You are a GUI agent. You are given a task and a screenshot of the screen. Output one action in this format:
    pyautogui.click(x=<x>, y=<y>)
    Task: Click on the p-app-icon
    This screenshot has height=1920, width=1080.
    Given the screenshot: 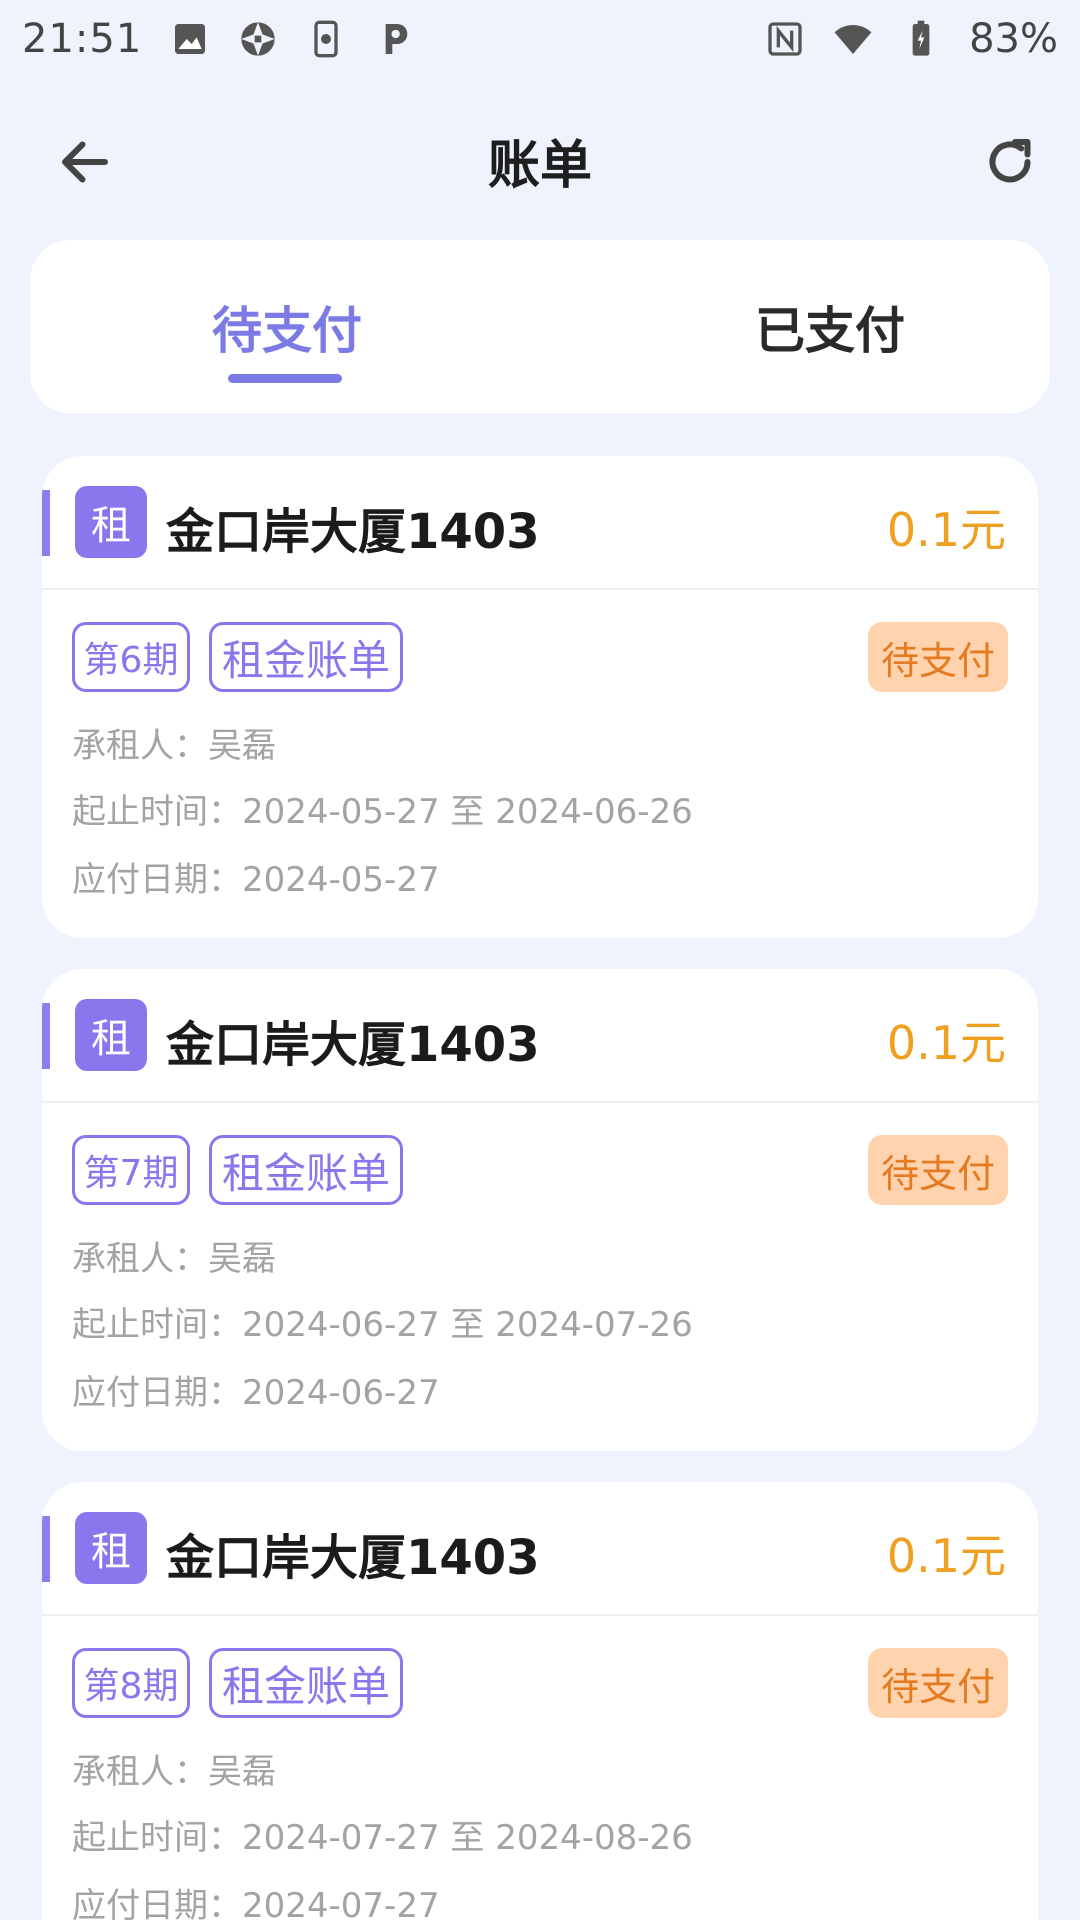 What is the action you would take?
    pyautogui.click(x=396, y=39)
    